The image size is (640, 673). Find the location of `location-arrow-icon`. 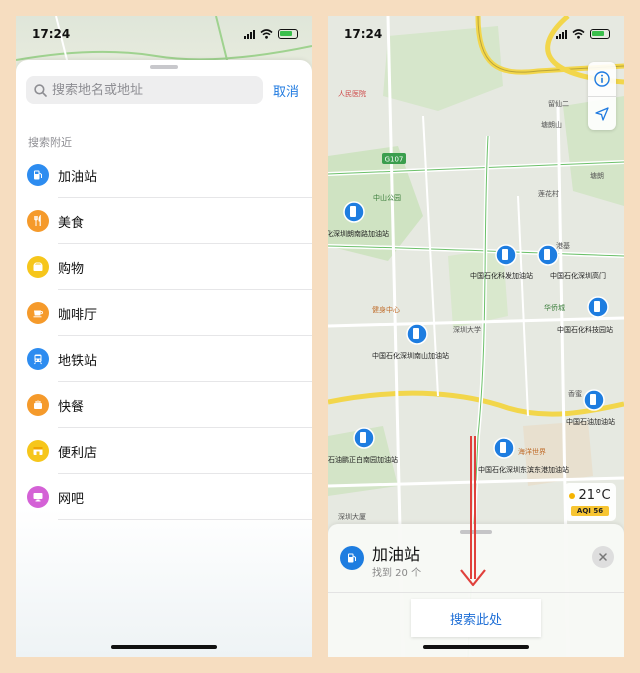

location-arrow-icon is located at coordinates (602, 113).